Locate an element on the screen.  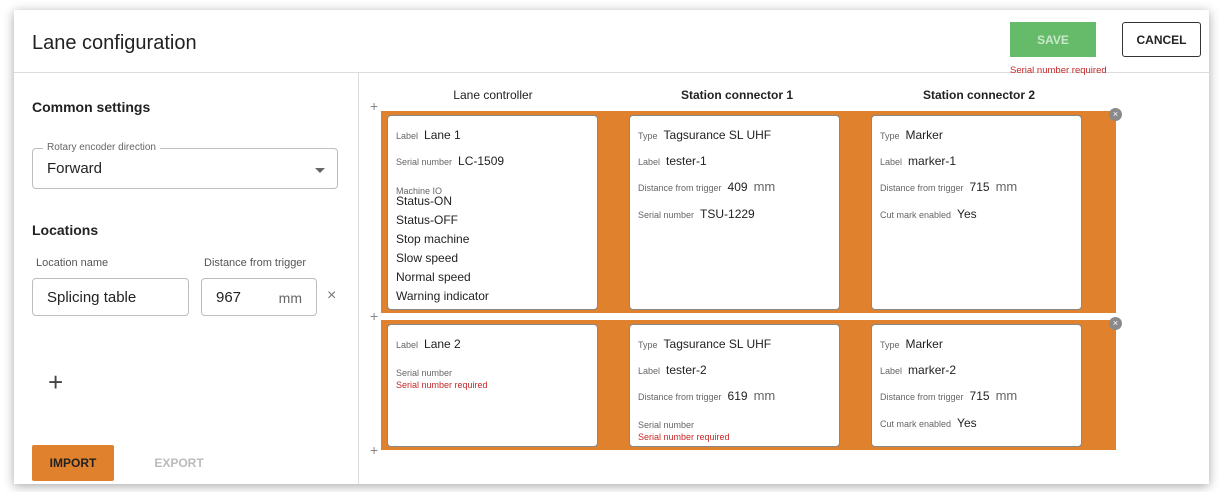
add-location-icon: + is located at coordinates (55, 382).